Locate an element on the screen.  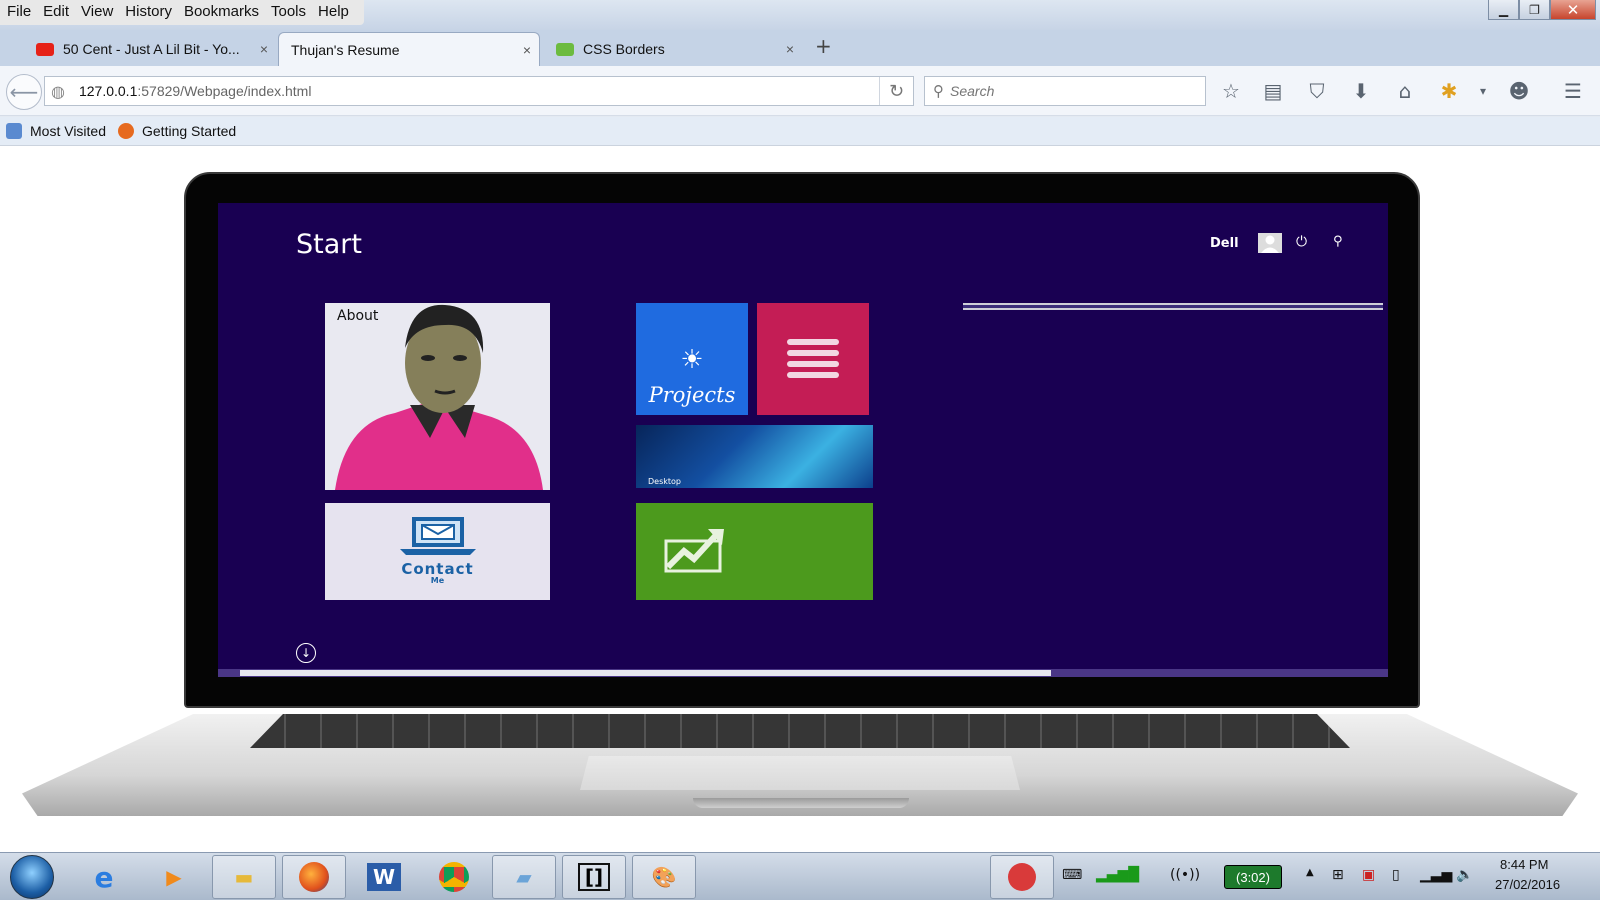
menu-bookmarks: Bookmarks is located at coordinates (221, 12).